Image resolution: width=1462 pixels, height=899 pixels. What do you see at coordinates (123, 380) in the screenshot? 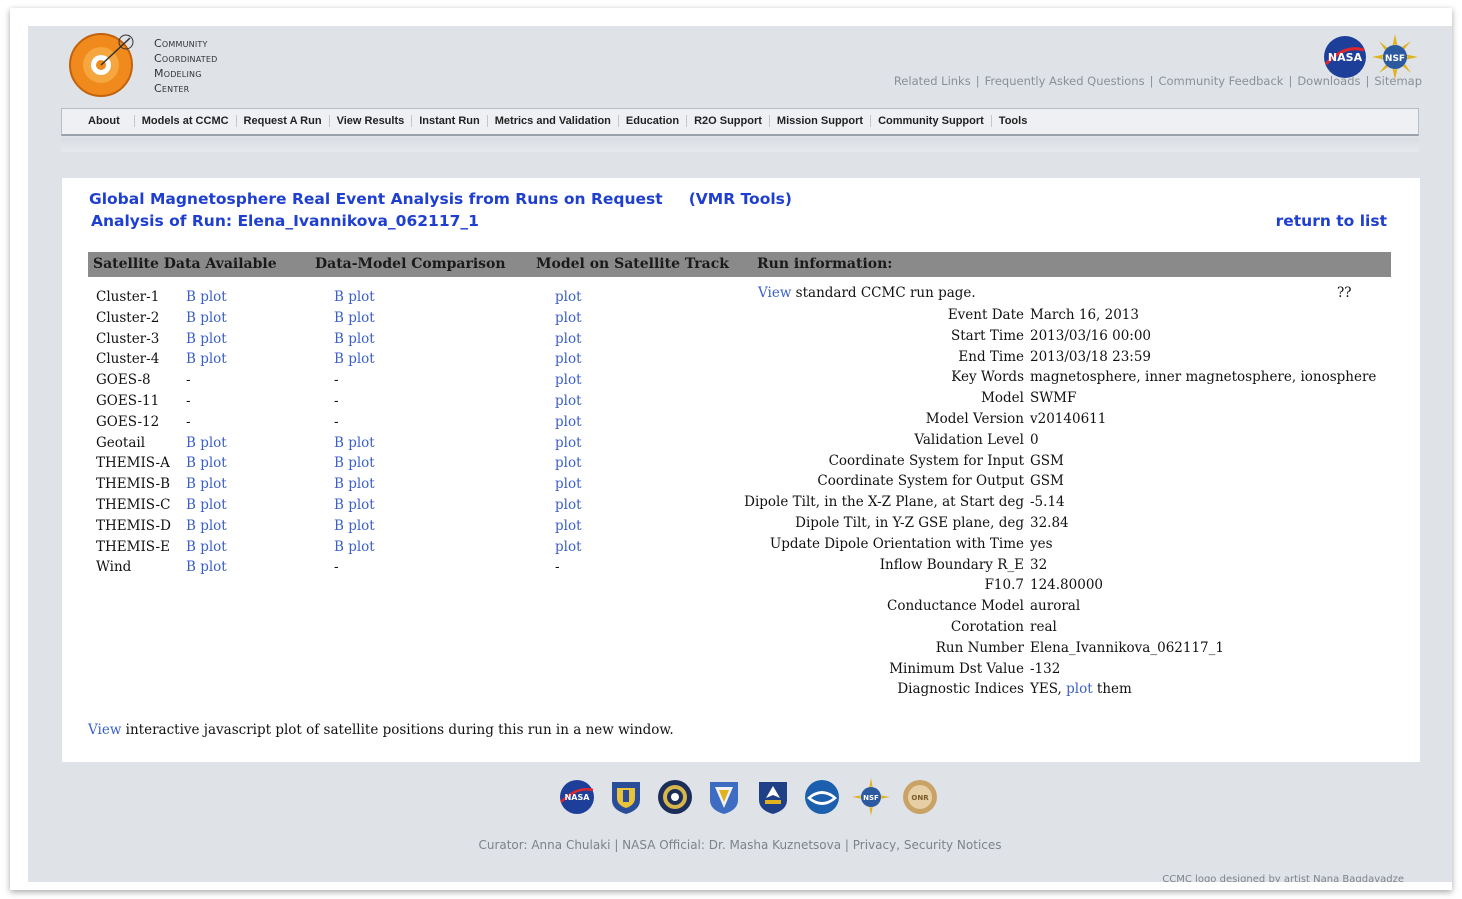
I see `satellite-name: GOES-8` at bounding box center [123, 380].